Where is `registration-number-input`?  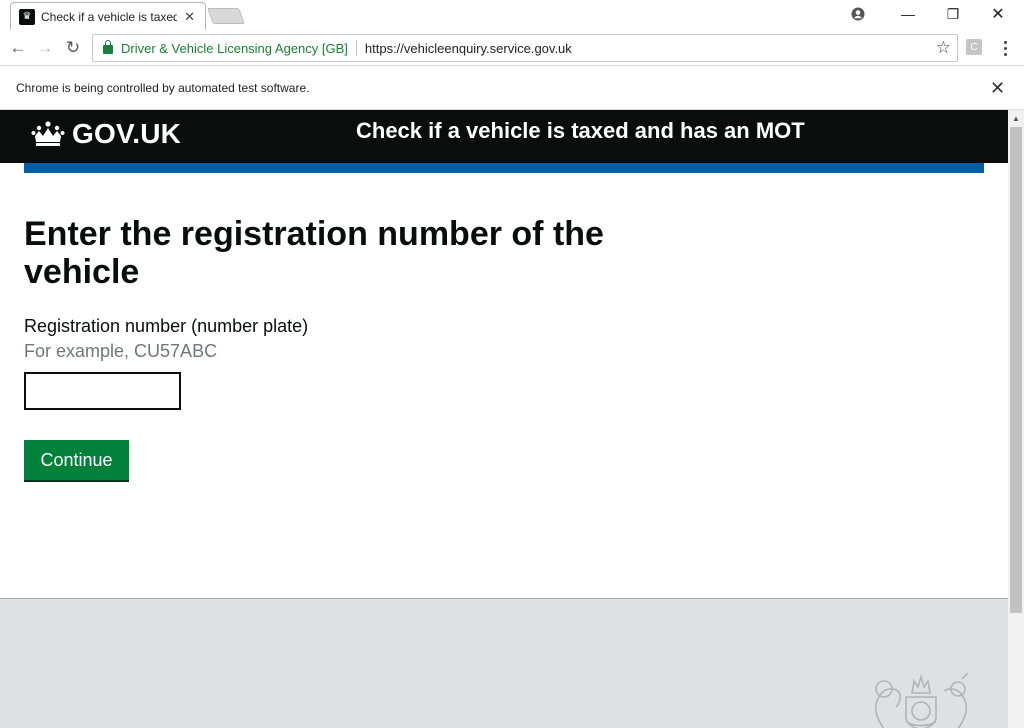
registration-number-input is located at coordinates (102, 391).